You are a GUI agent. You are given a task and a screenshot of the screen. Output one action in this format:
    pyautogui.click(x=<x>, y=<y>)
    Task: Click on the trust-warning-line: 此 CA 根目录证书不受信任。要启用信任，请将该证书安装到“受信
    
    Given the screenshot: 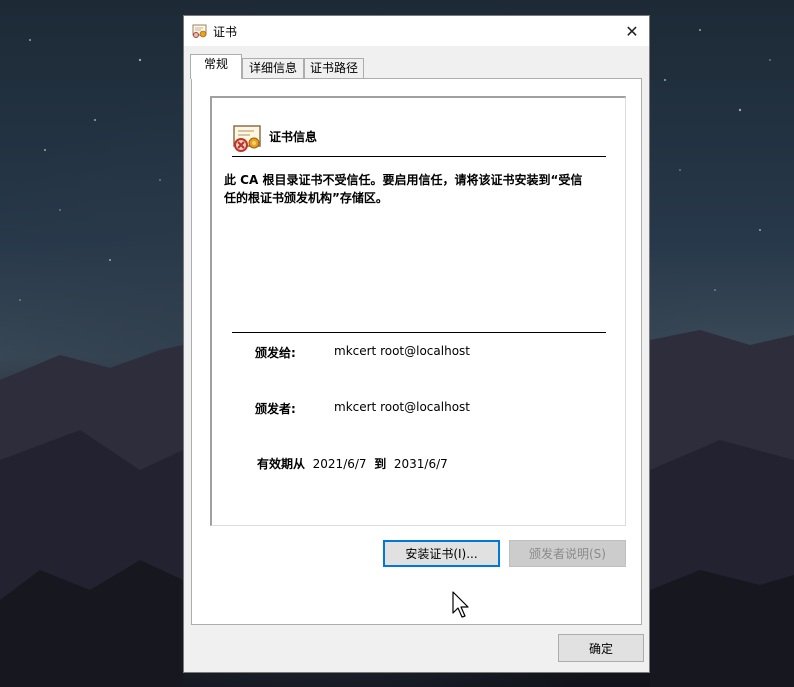 What is the action you would take?
    pyautogui.click(x=403, y=180)
    